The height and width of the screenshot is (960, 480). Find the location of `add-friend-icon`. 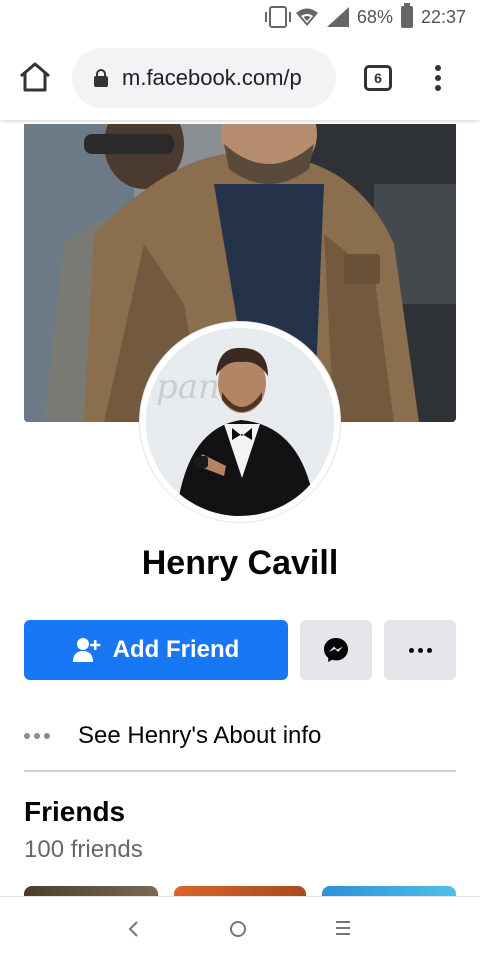

add-friend-icon is located at coordinates (86, 650).